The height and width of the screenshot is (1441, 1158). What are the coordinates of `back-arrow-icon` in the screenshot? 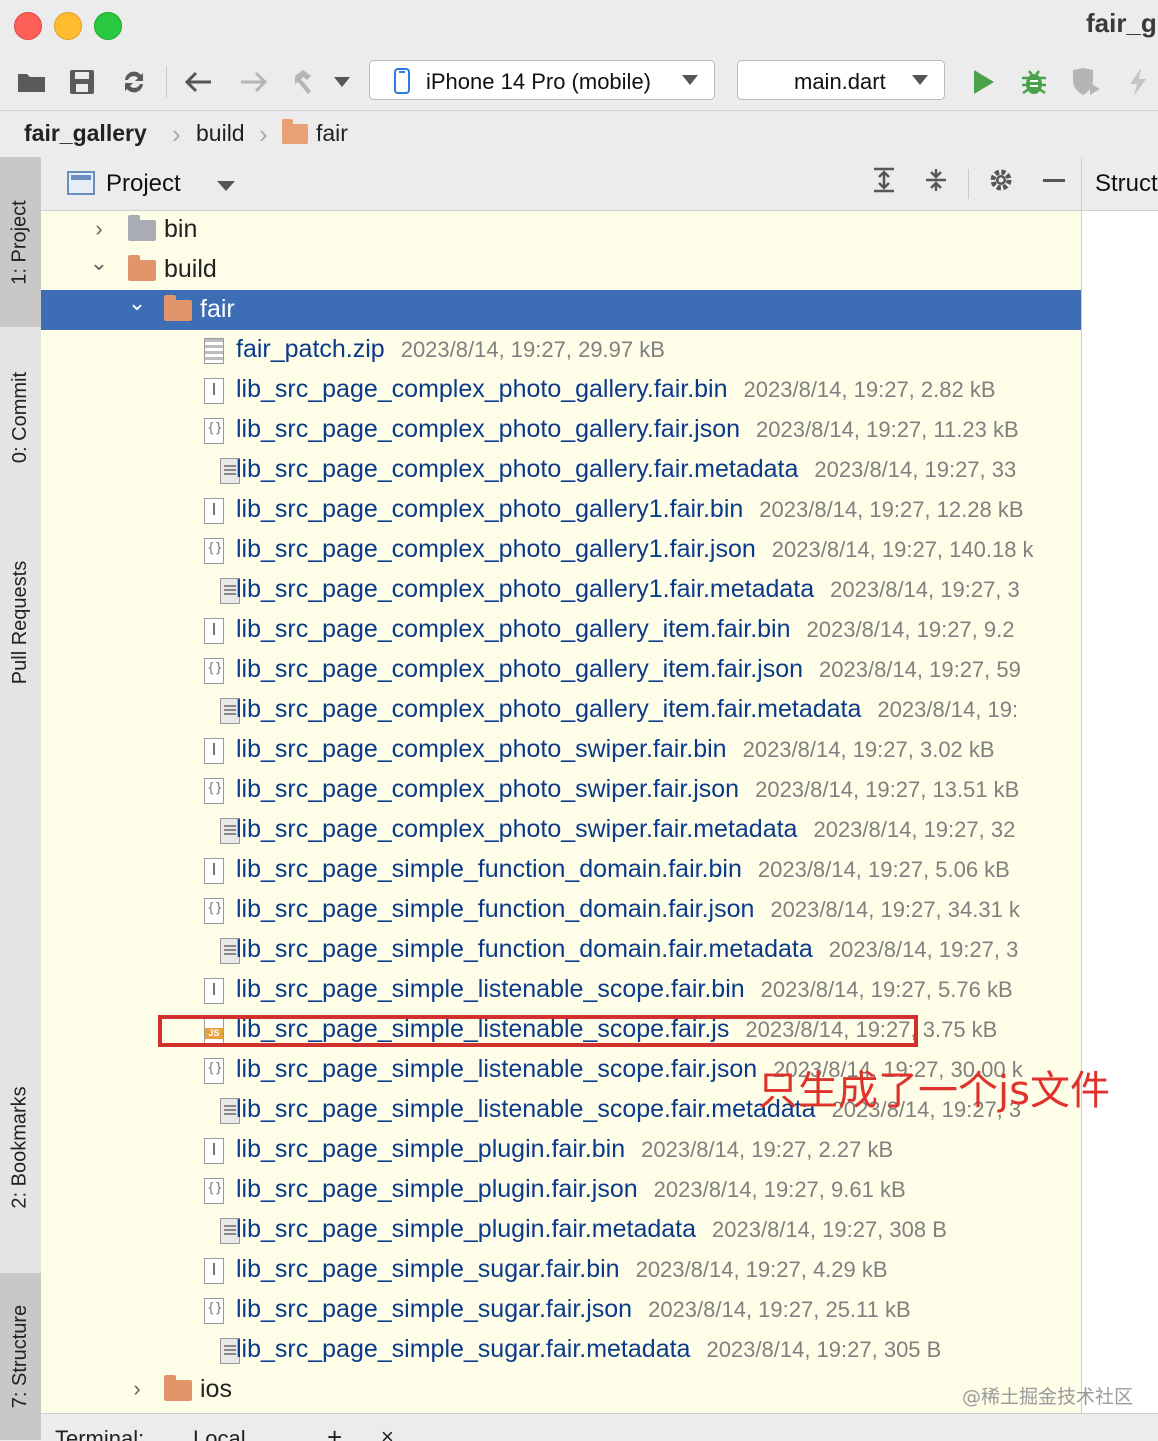 It's located at (199, 82).